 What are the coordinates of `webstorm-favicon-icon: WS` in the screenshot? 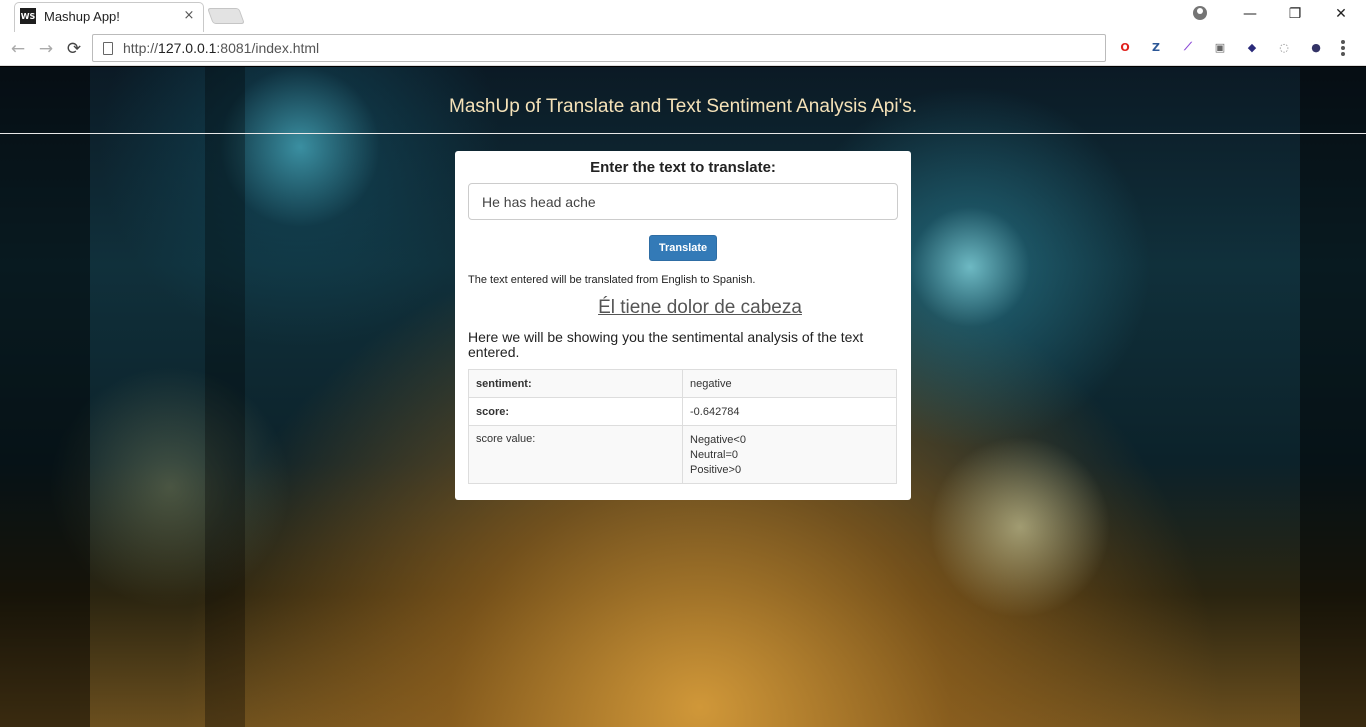 It's located at (28, 16).